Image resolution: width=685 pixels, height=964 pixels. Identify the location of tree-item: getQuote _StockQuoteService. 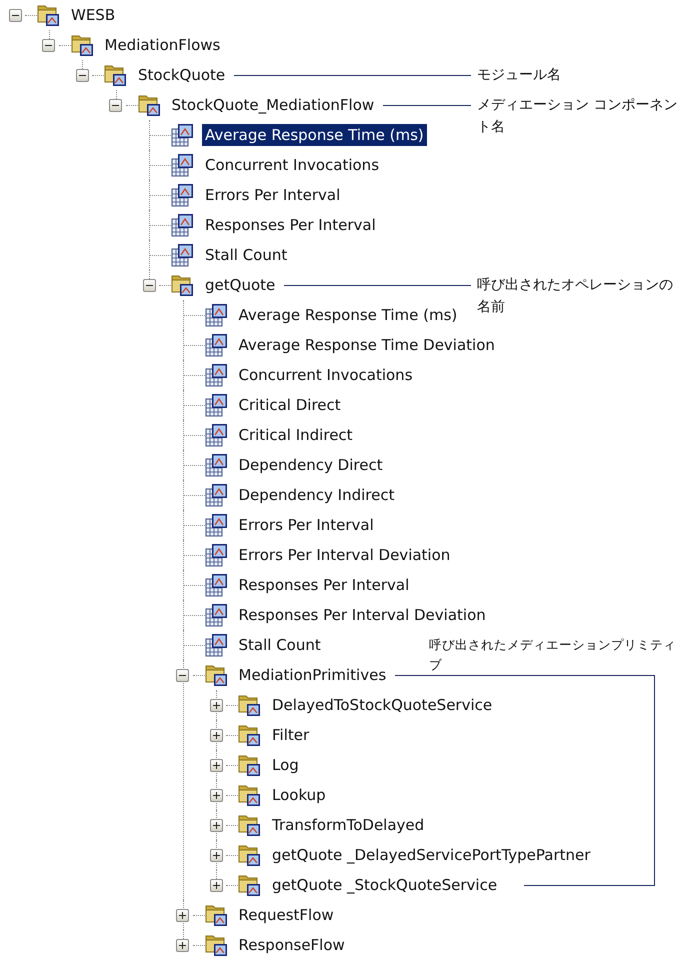
(384, 885).